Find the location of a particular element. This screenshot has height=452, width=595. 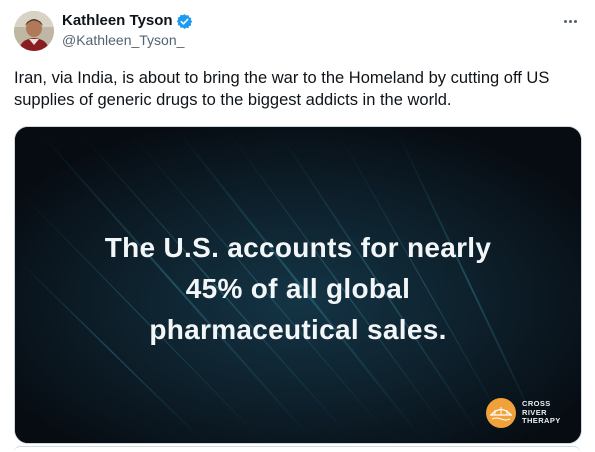

cross-river-therapy-logo: CROSS RIVER THERAPY is located at coordinates (523, 413).